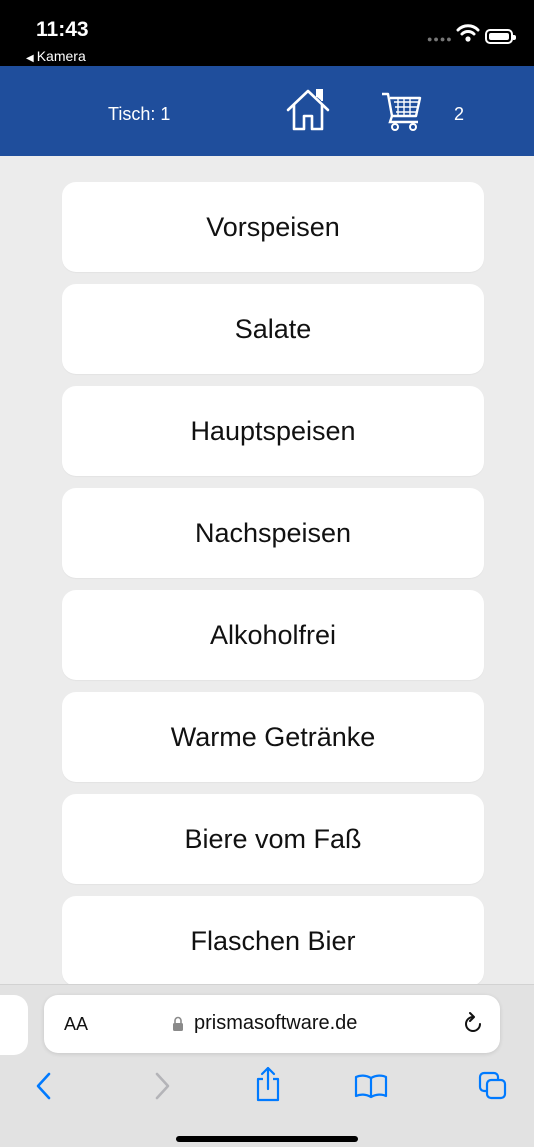 The width and height of the screenshot is (534, 1147). What do you see at coordinates (178, 1023) in the screenshot?
I see `lock-icon` at bounding box center [178, 1023].